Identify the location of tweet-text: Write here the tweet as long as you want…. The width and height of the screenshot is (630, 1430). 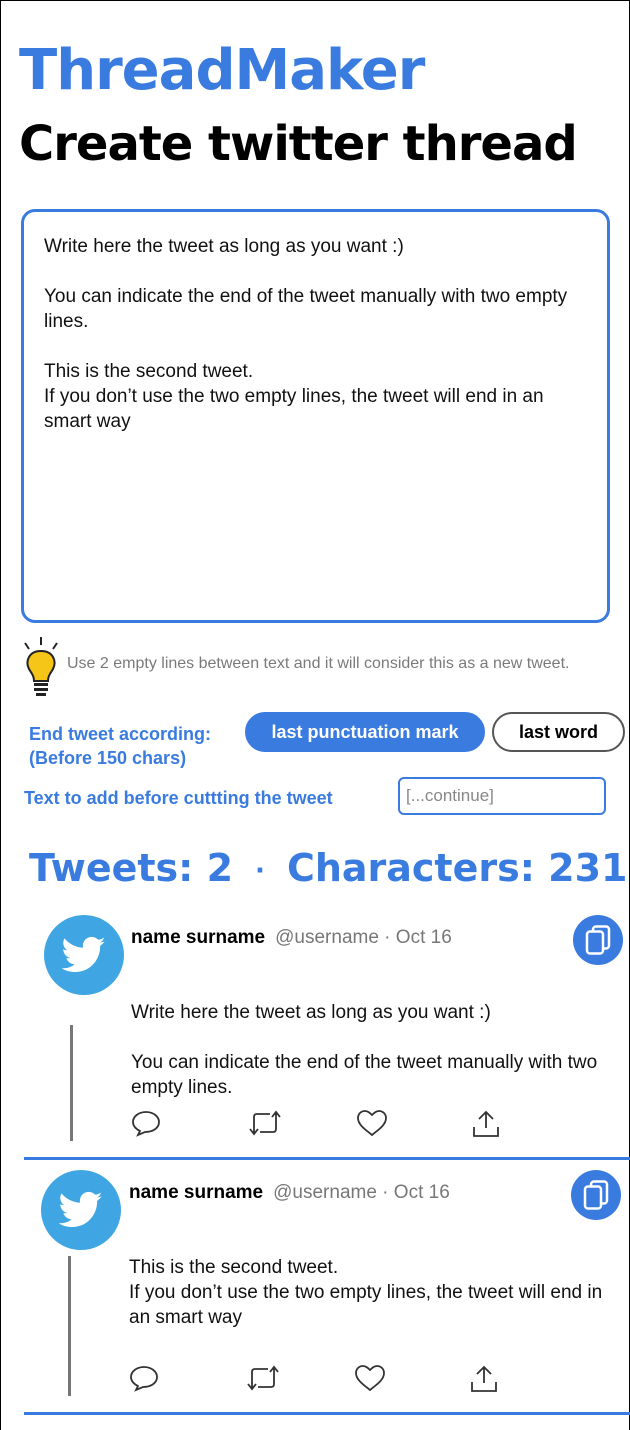
(364, 1050).